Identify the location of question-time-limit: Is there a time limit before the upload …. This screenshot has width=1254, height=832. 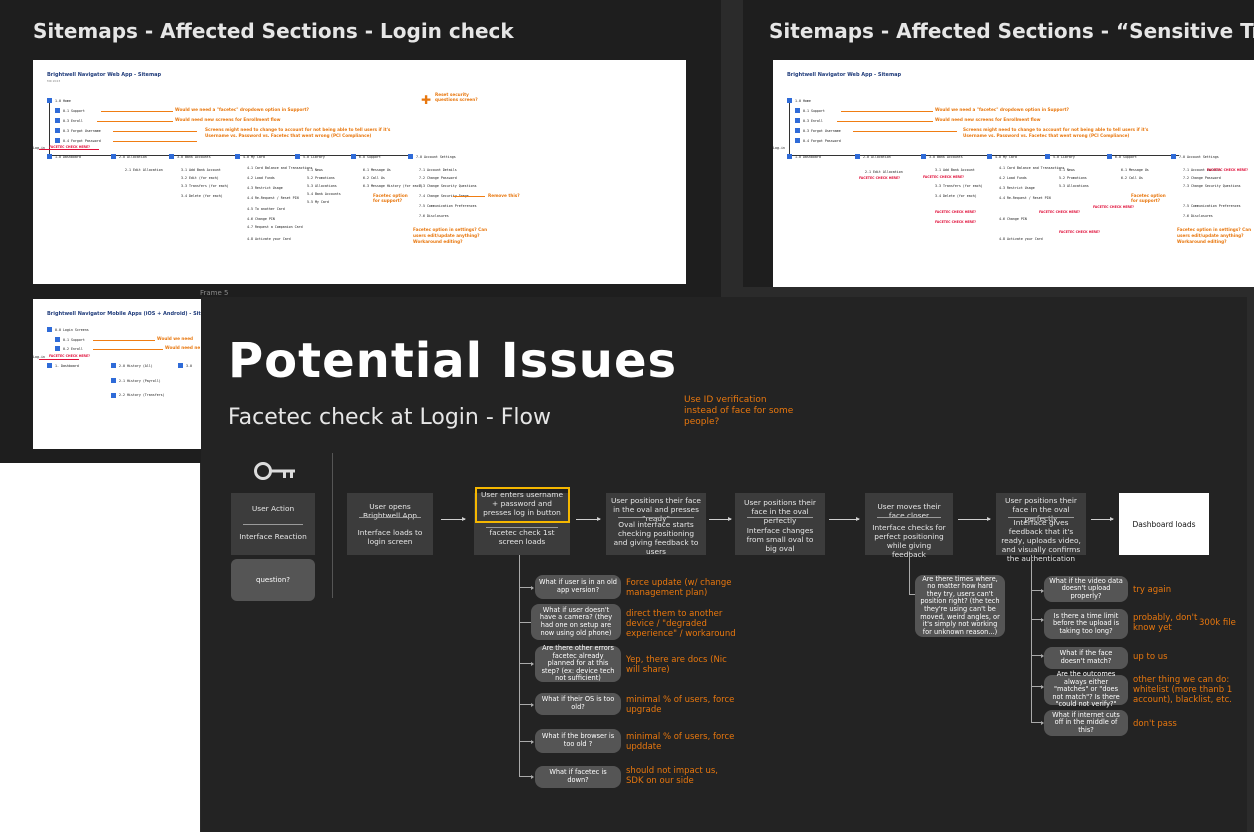
(1086, 624).